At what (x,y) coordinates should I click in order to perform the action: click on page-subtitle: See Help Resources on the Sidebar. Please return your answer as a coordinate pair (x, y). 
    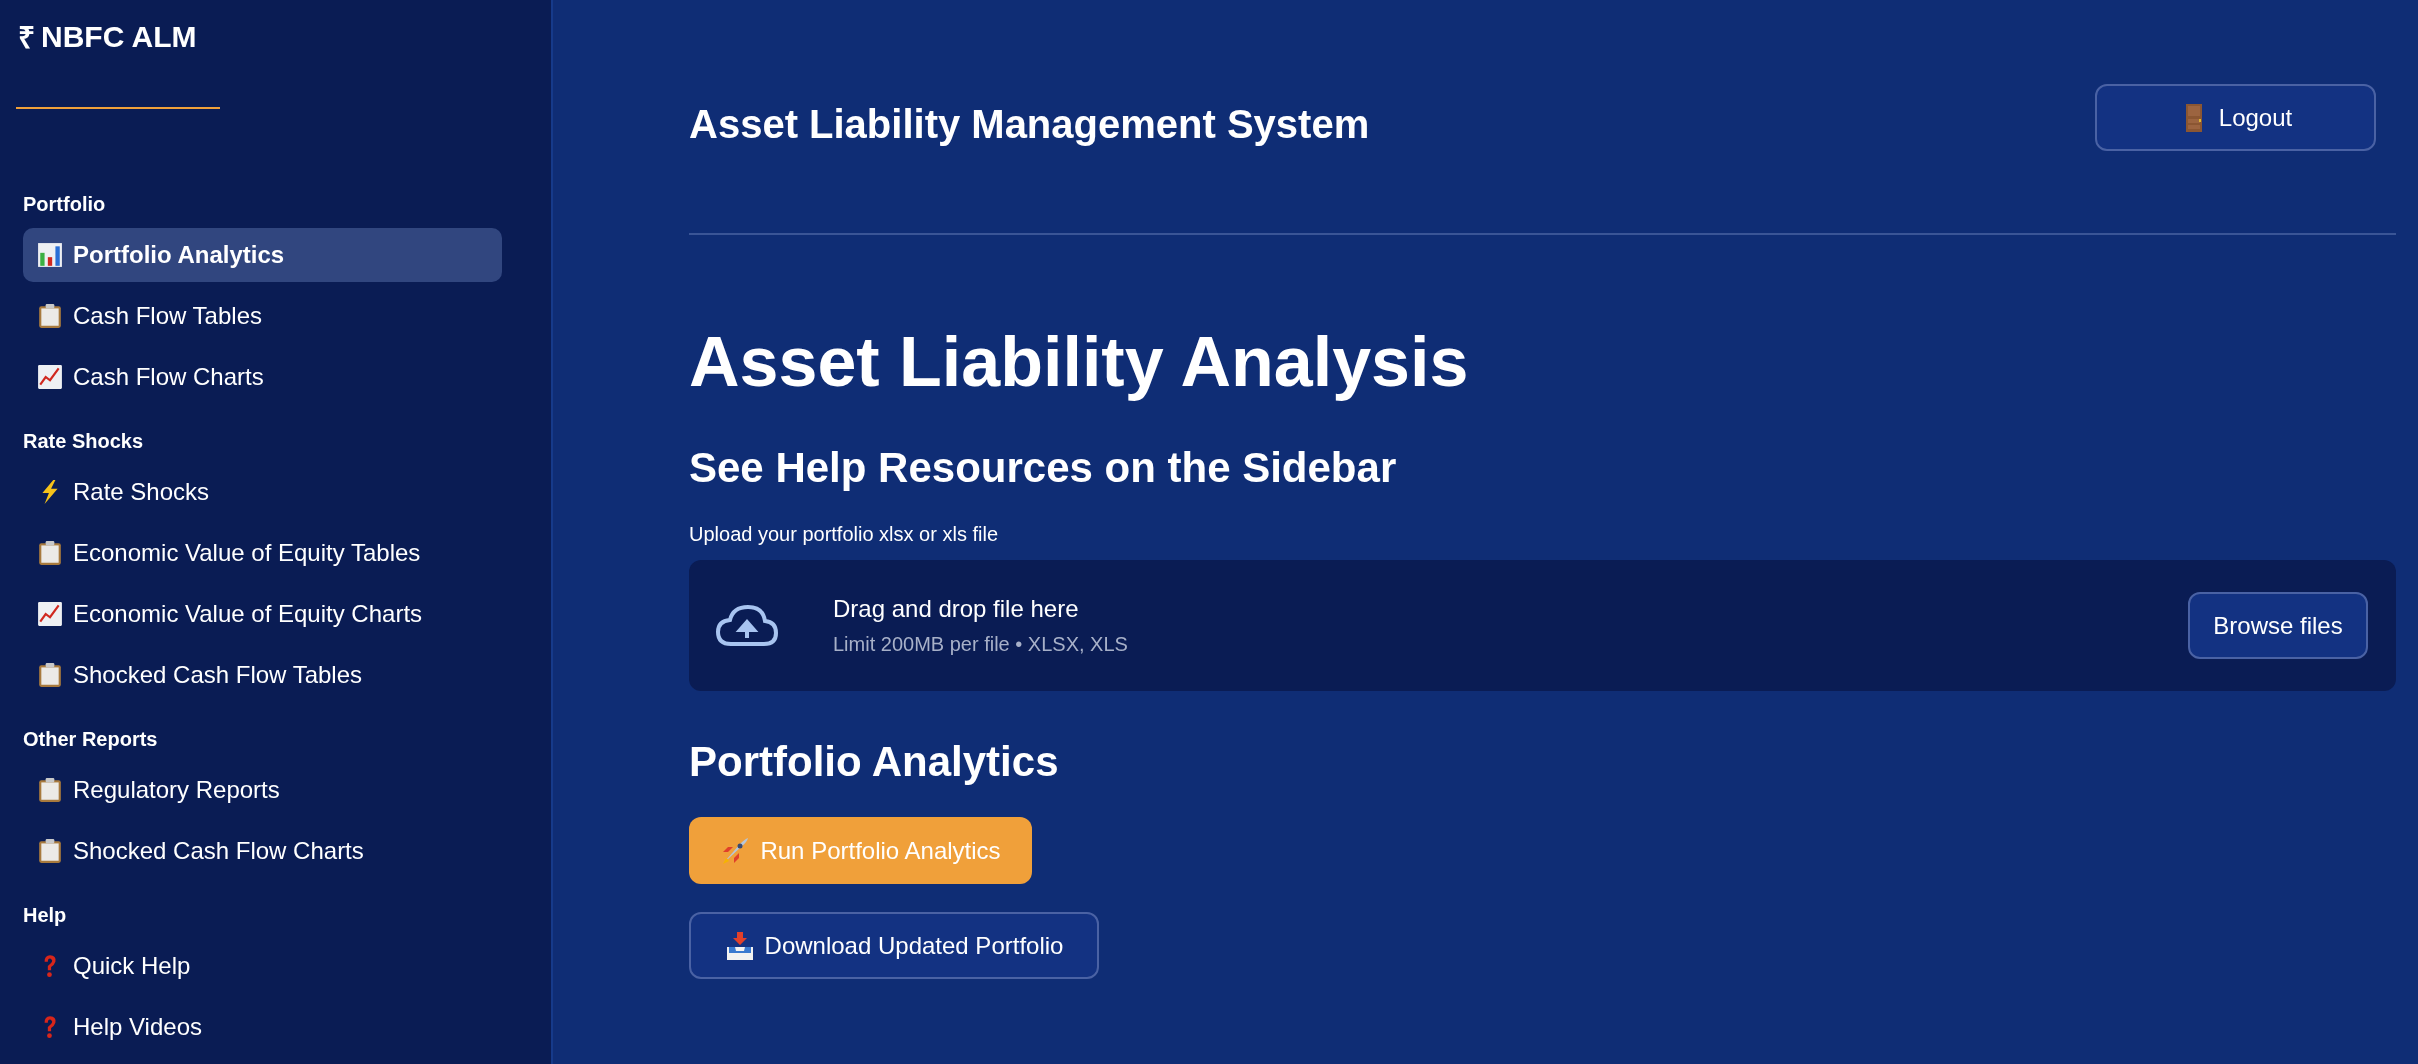
    Looking at the image, I should click on (1043, 468).